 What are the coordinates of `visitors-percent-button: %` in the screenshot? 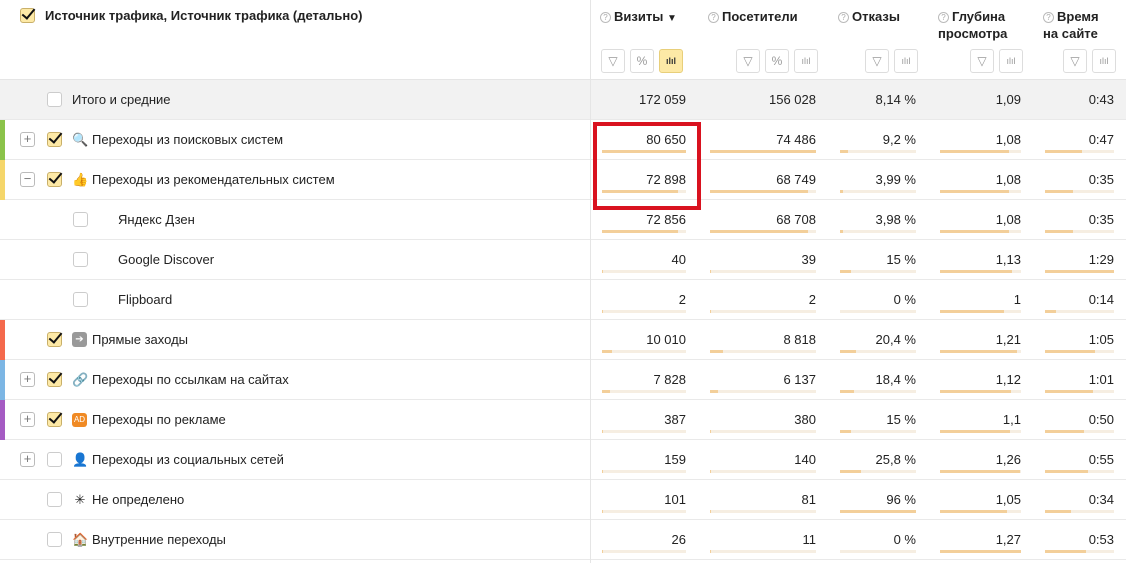 It's located at (777, 61).